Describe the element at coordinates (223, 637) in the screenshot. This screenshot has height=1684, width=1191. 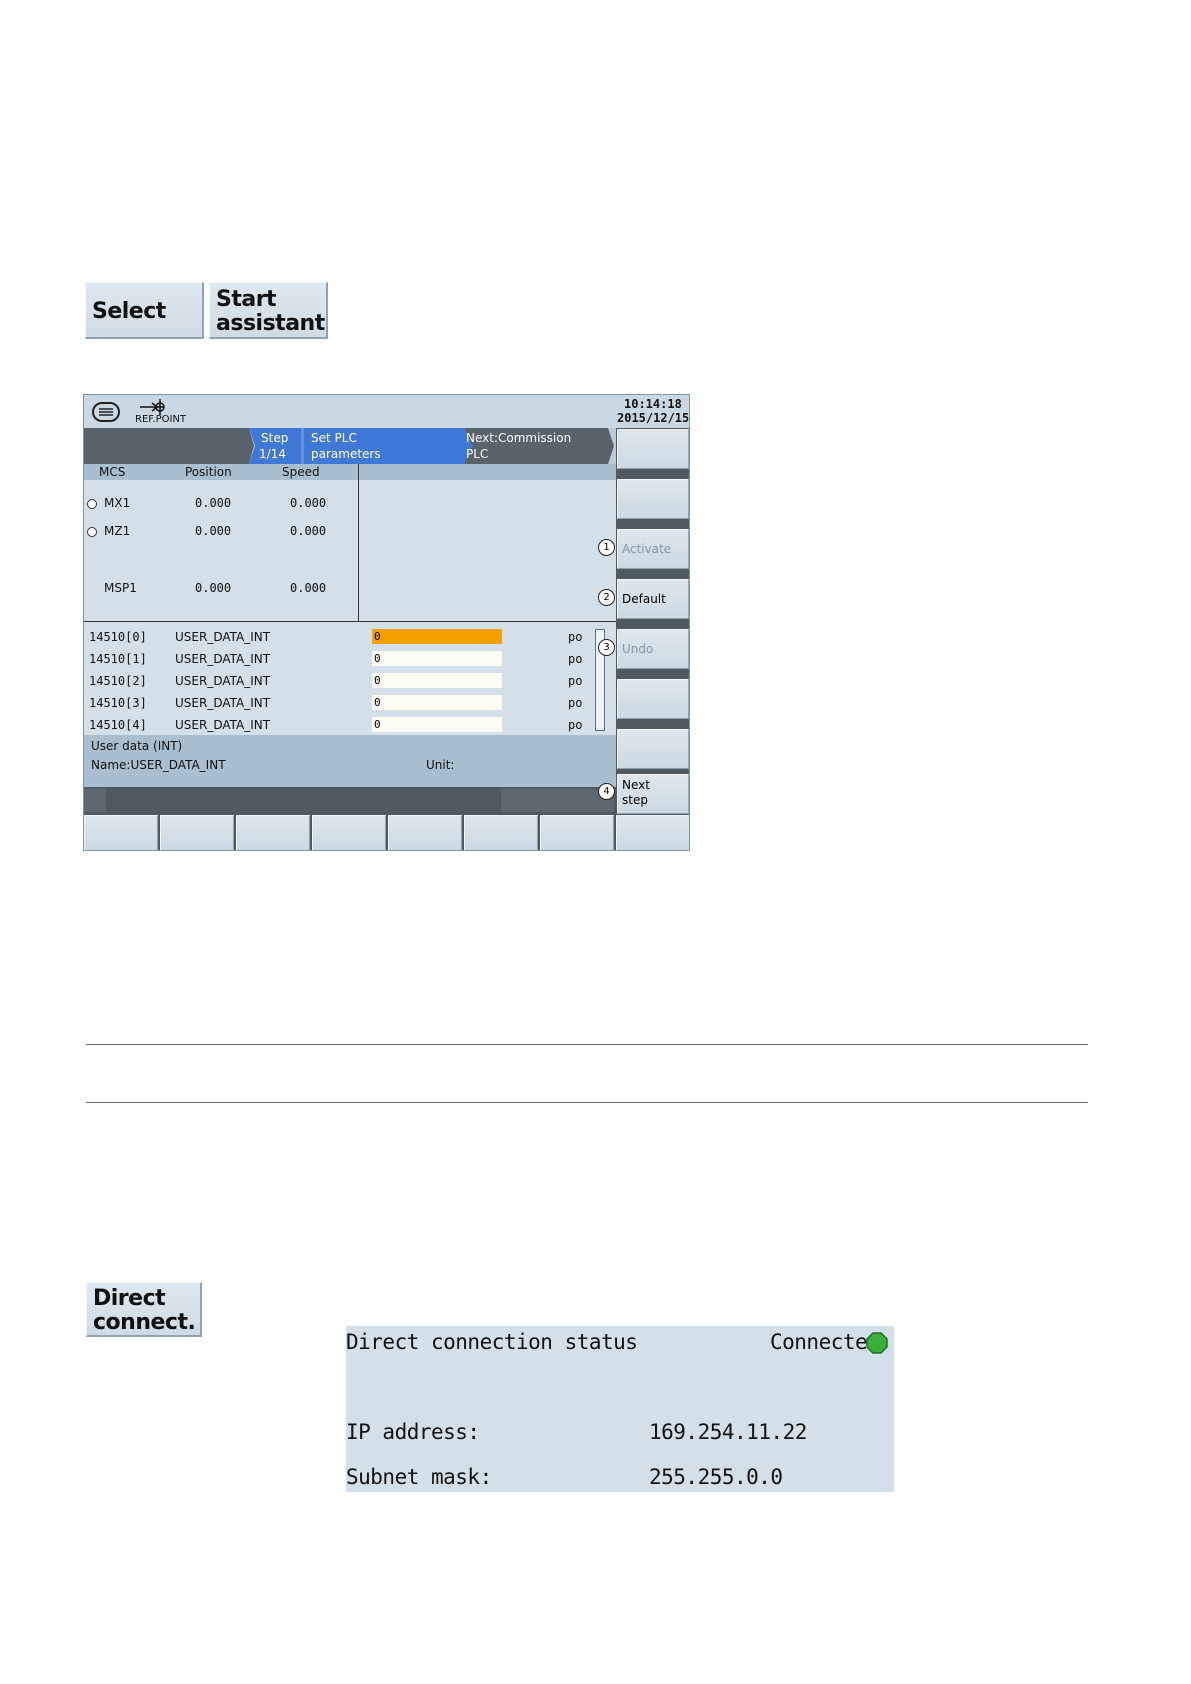
I see `param-row-0-name: USER_DATA_INT` at that location.